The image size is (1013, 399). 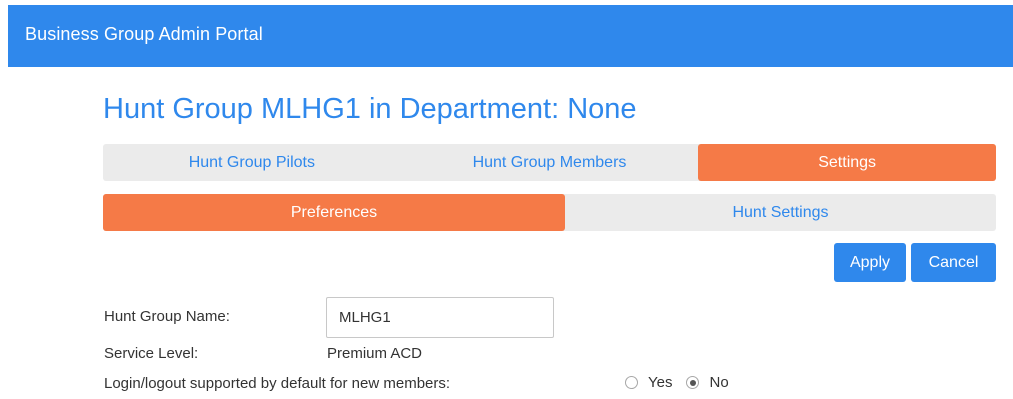 I want to click on hunt-group-name-label: Hunt Group Name:, so click(x=167, y=316).